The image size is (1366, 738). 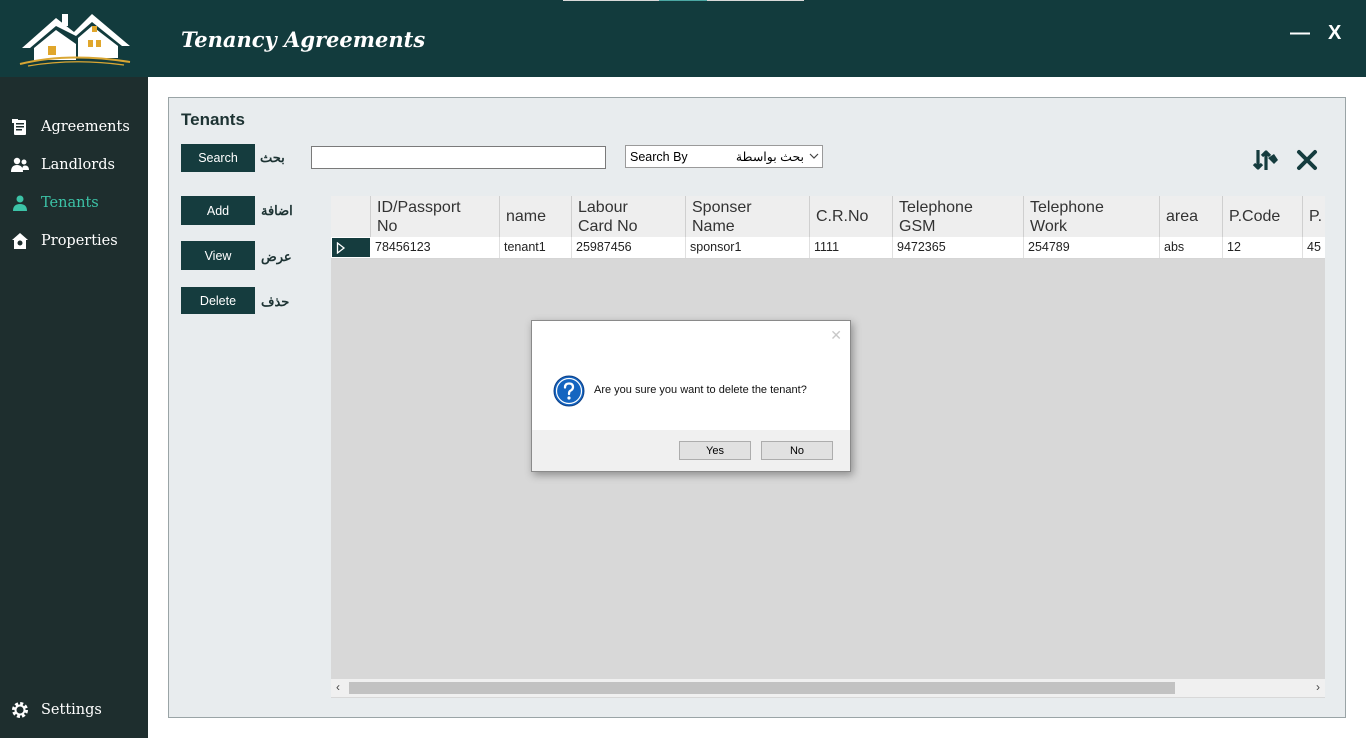 What do you see at coordinates (20, 241) in the screenshot?
I see `properties-icon` at bounding box center [20, 241].